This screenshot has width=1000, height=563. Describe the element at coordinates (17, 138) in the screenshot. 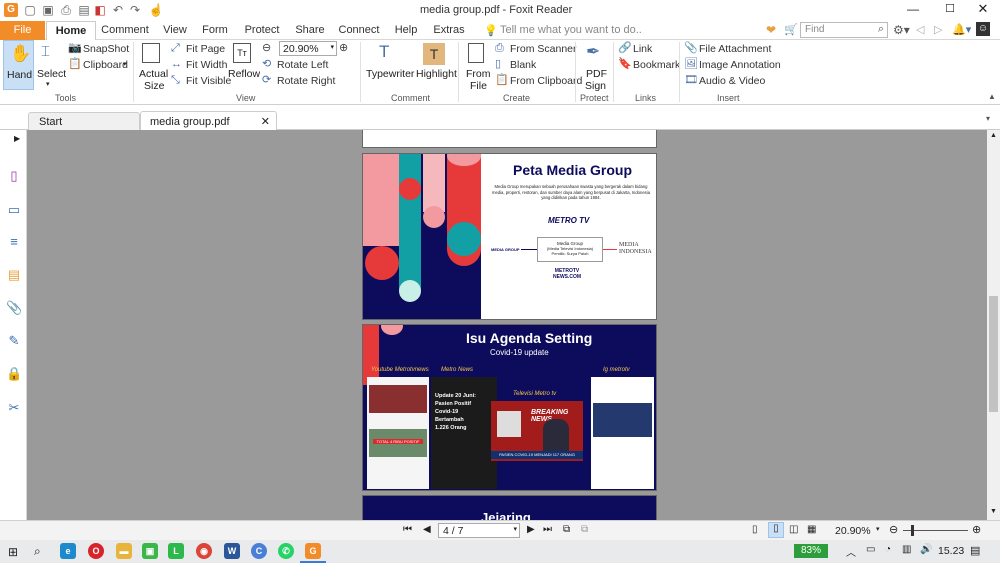

I see `expand-panel-icon: ▶` at that location.